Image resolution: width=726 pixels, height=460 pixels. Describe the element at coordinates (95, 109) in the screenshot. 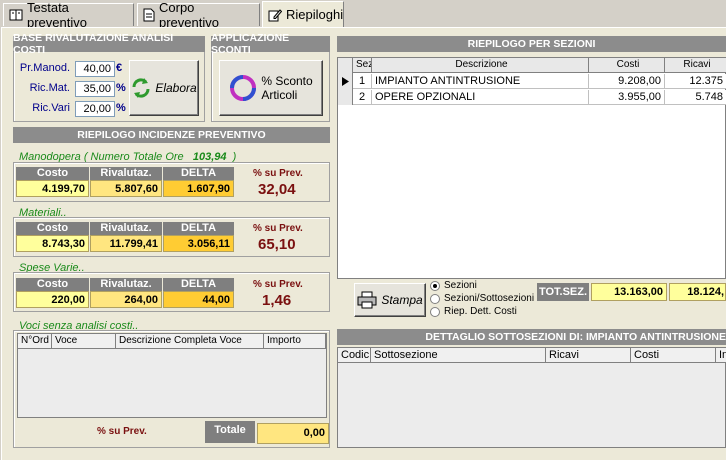

I see `ric-vari-input: 20,00` at that location.